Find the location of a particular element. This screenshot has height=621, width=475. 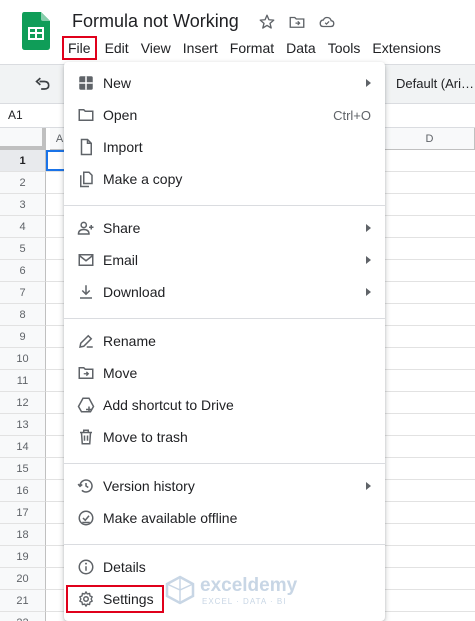

row-header: 16 is located at coordinates (23, 491).